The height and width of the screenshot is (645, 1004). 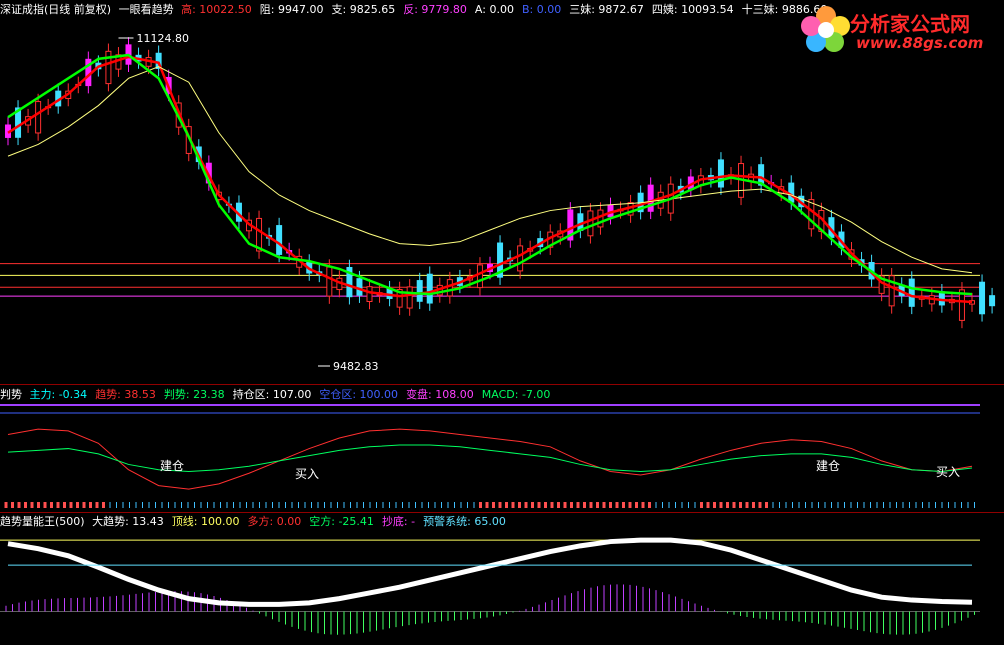 I want to click on panel3-label-2: 多方:, so click(x=260, y=521).